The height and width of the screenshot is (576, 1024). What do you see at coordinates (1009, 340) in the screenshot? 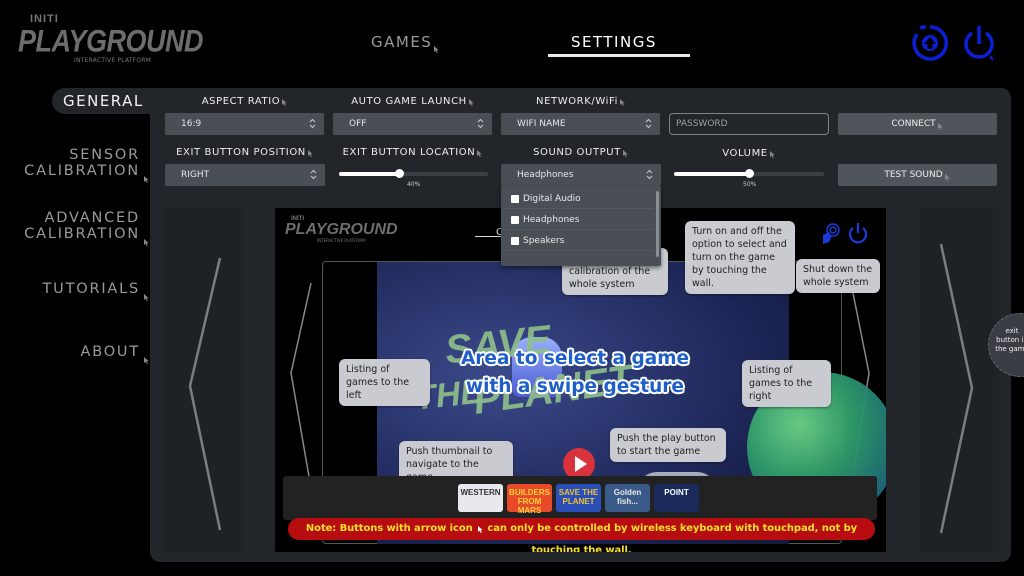
I see `exit-button-hint-label: exit button in the game` at bounding box center [1009, 340].